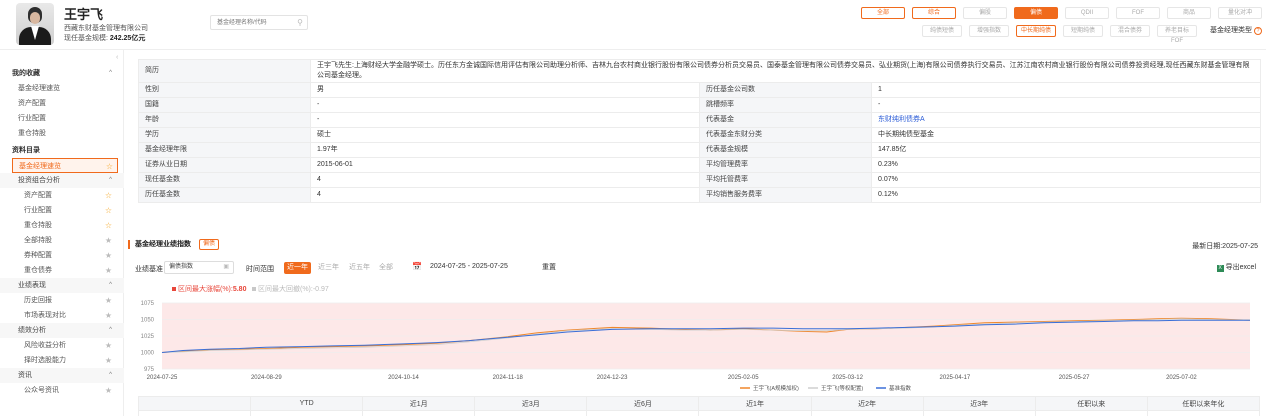  Describe the element at coordinates (549, 267) in the screenshot. I see `reset-button: 重置` at that location.